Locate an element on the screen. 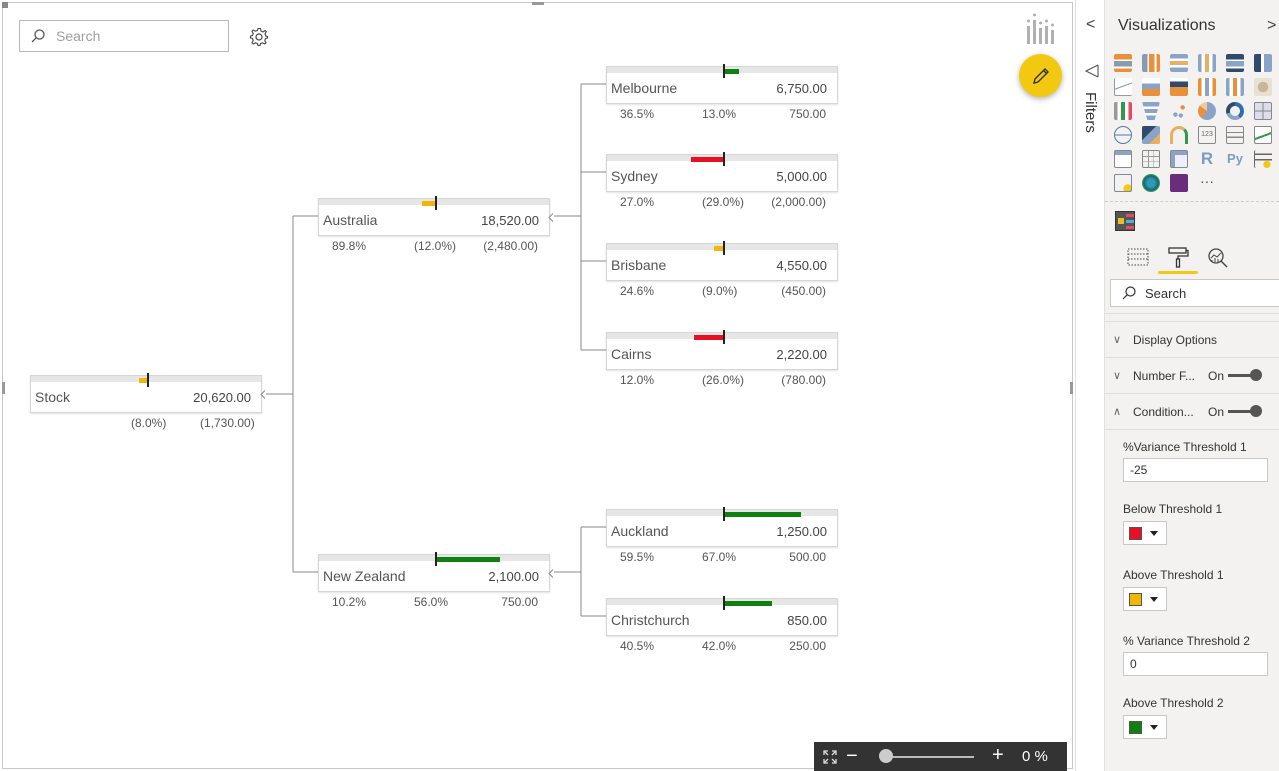 The image size is (1279, 771). node-pct-of-parent: 12.0% is located at coordinates (637, 380).